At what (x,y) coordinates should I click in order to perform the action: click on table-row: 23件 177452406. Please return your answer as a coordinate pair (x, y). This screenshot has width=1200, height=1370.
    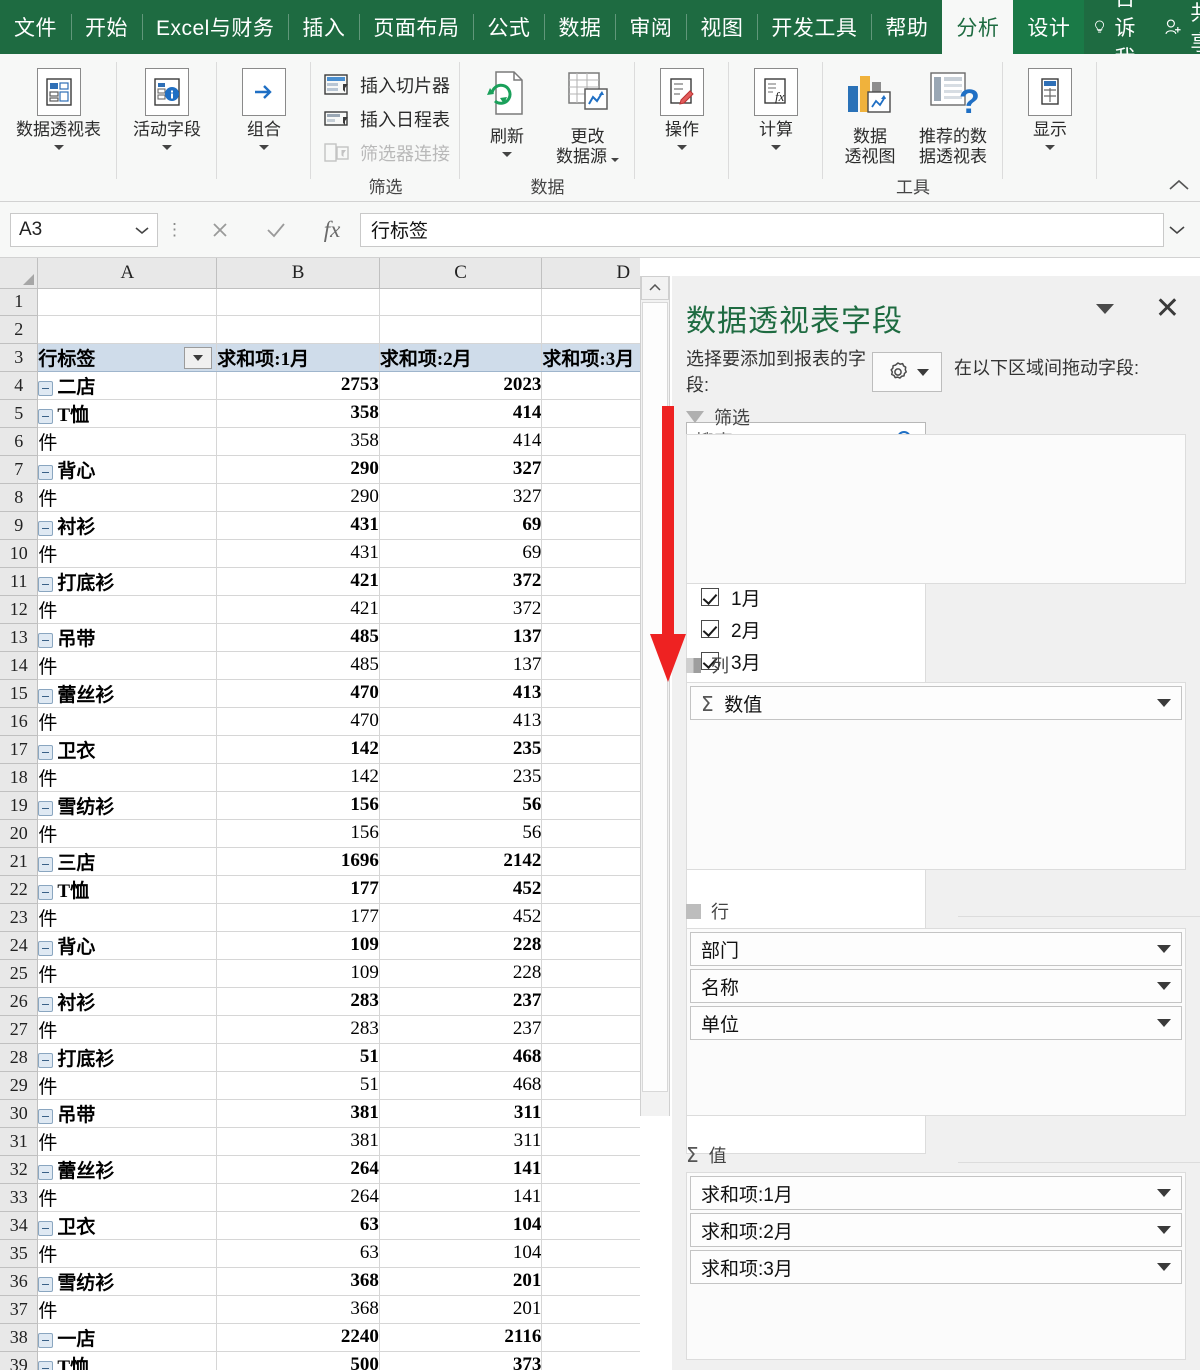
    Looking at the image, I should click on (320, 917).